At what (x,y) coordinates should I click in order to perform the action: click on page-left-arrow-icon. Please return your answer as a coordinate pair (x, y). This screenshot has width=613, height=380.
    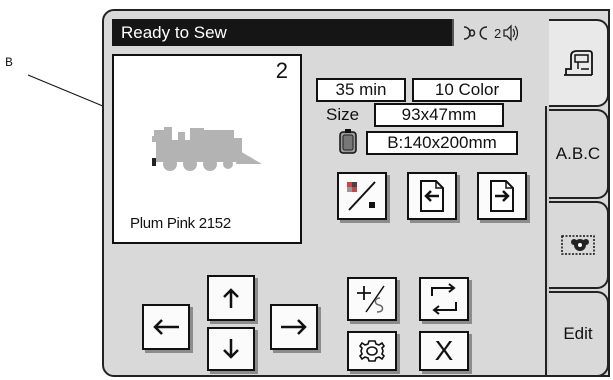
    Looking at the image, I should click on (432, 196).